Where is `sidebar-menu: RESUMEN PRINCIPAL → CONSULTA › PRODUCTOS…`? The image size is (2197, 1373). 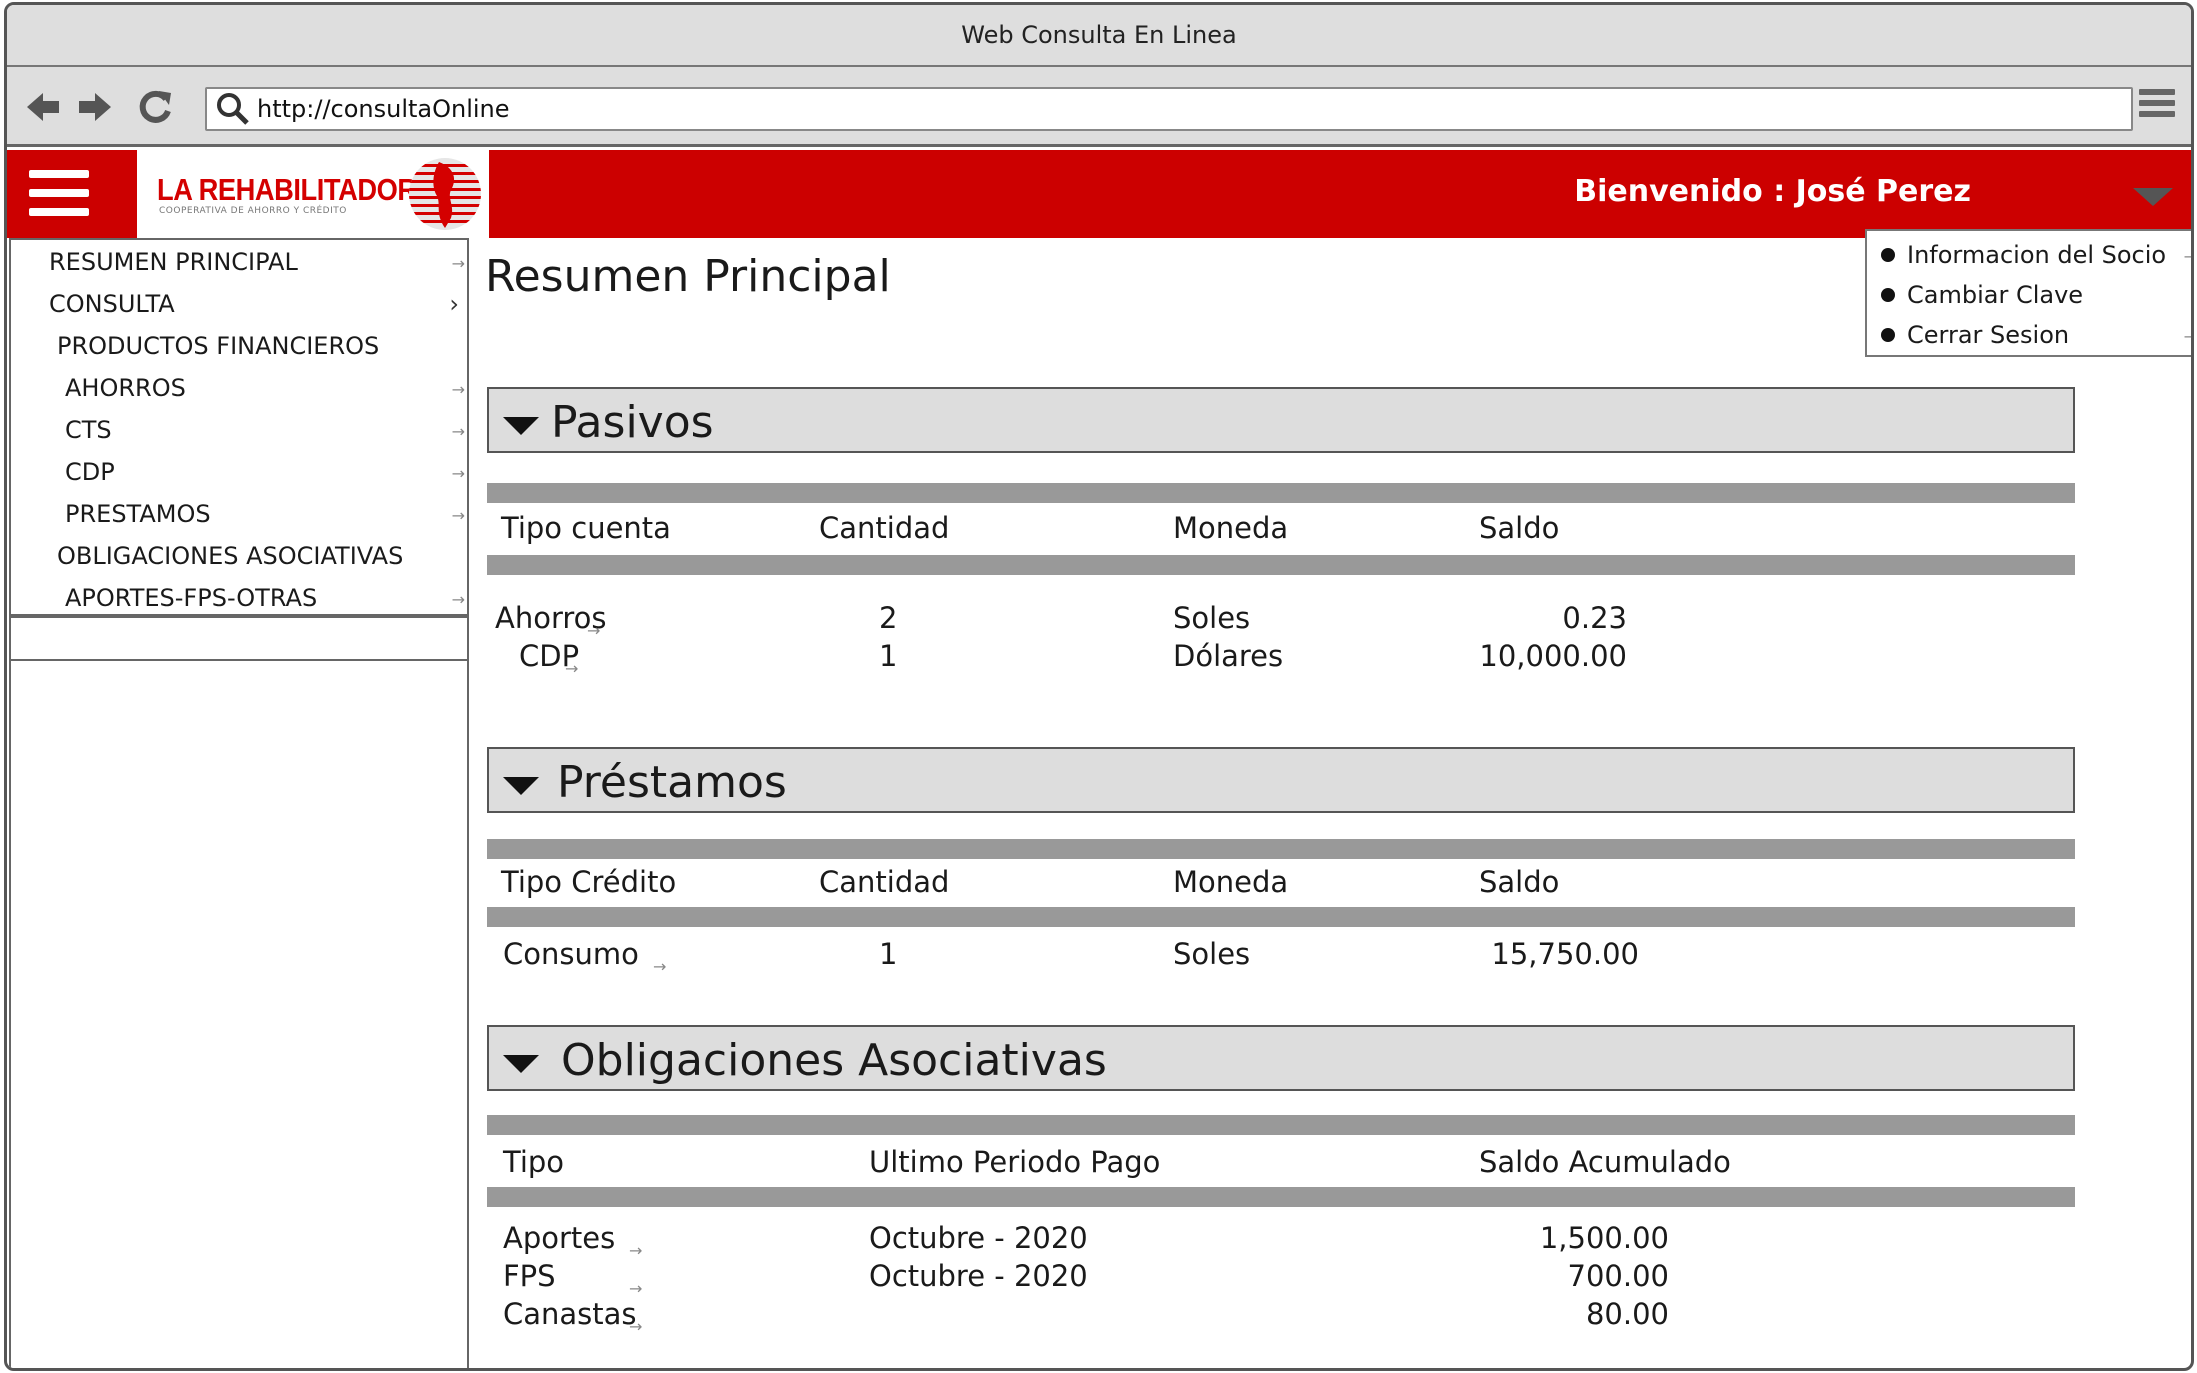 sidebar-menu: RESUMEN PRINCIPAL → CONSULTA › PRODUCTOS… is located at coordinates (239, 428).